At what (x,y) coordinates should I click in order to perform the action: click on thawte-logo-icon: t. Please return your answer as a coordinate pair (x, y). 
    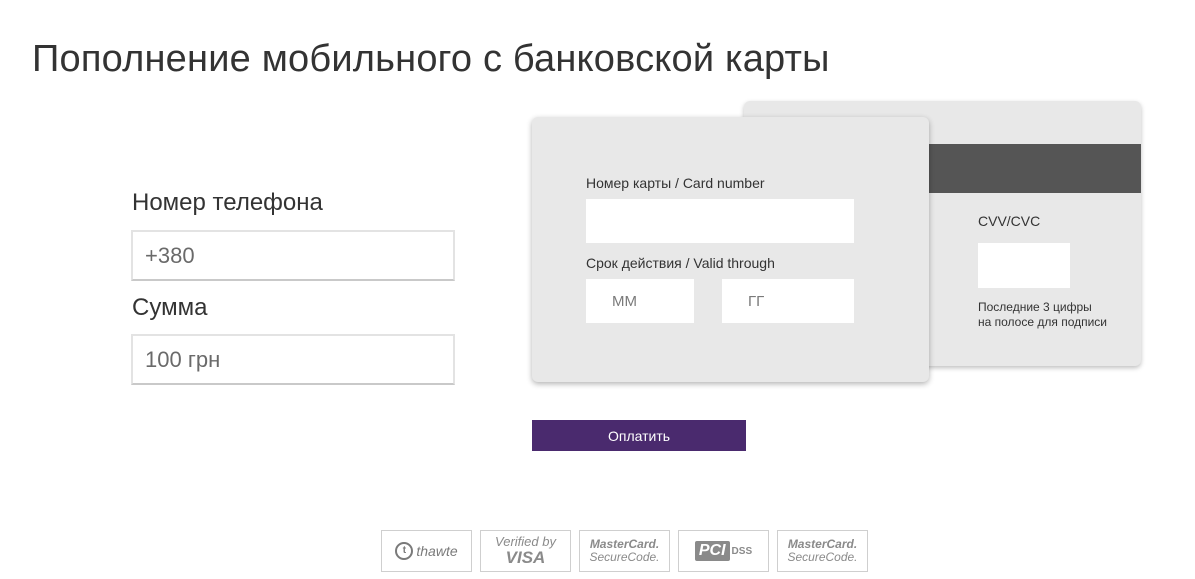
    Looking at the image, I should click on (404, 551).